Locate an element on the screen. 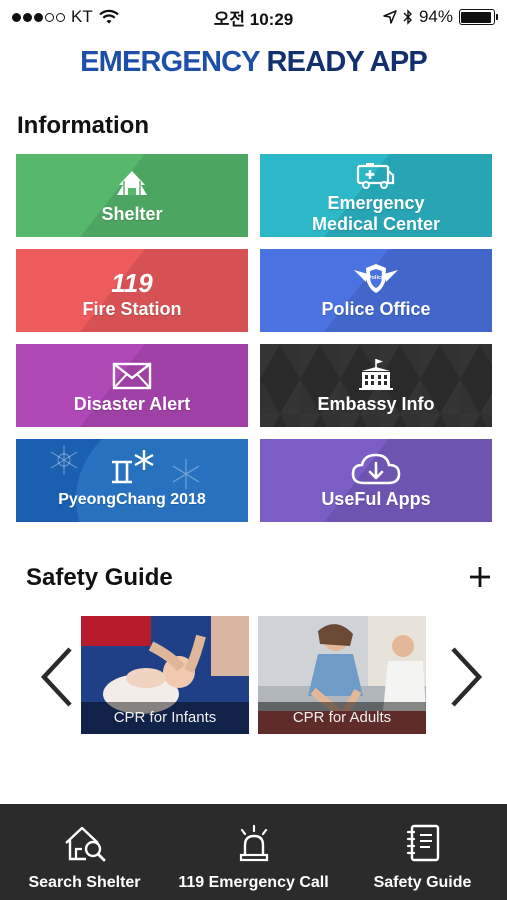  tile-useful-apps: UseFul Apps is located at coordinates (376, 480).